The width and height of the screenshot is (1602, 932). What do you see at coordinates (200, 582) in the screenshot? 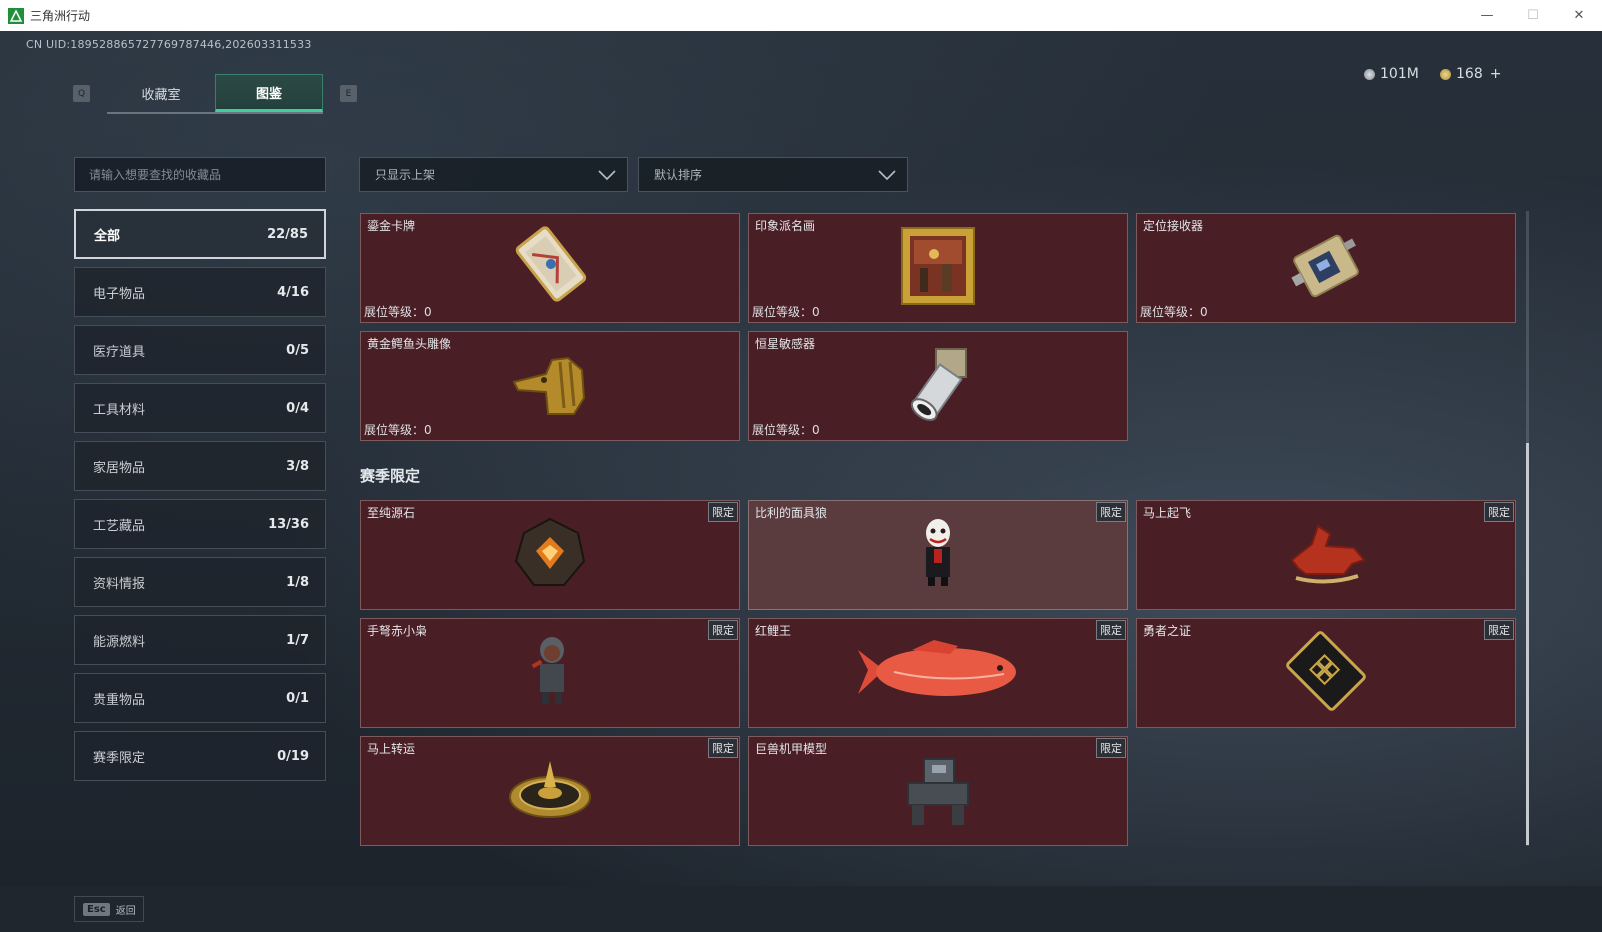
I see `category-intel: 资料情报 1/8` at bounding box center [200, 582].